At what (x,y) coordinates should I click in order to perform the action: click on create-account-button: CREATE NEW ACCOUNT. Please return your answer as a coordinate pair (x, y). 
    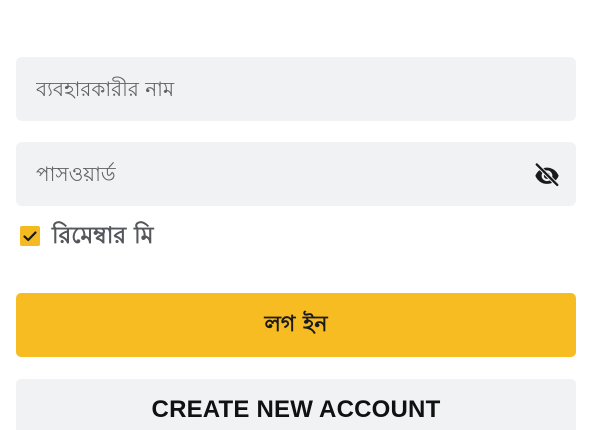
    Looking at the image, I should click on (296, 404).